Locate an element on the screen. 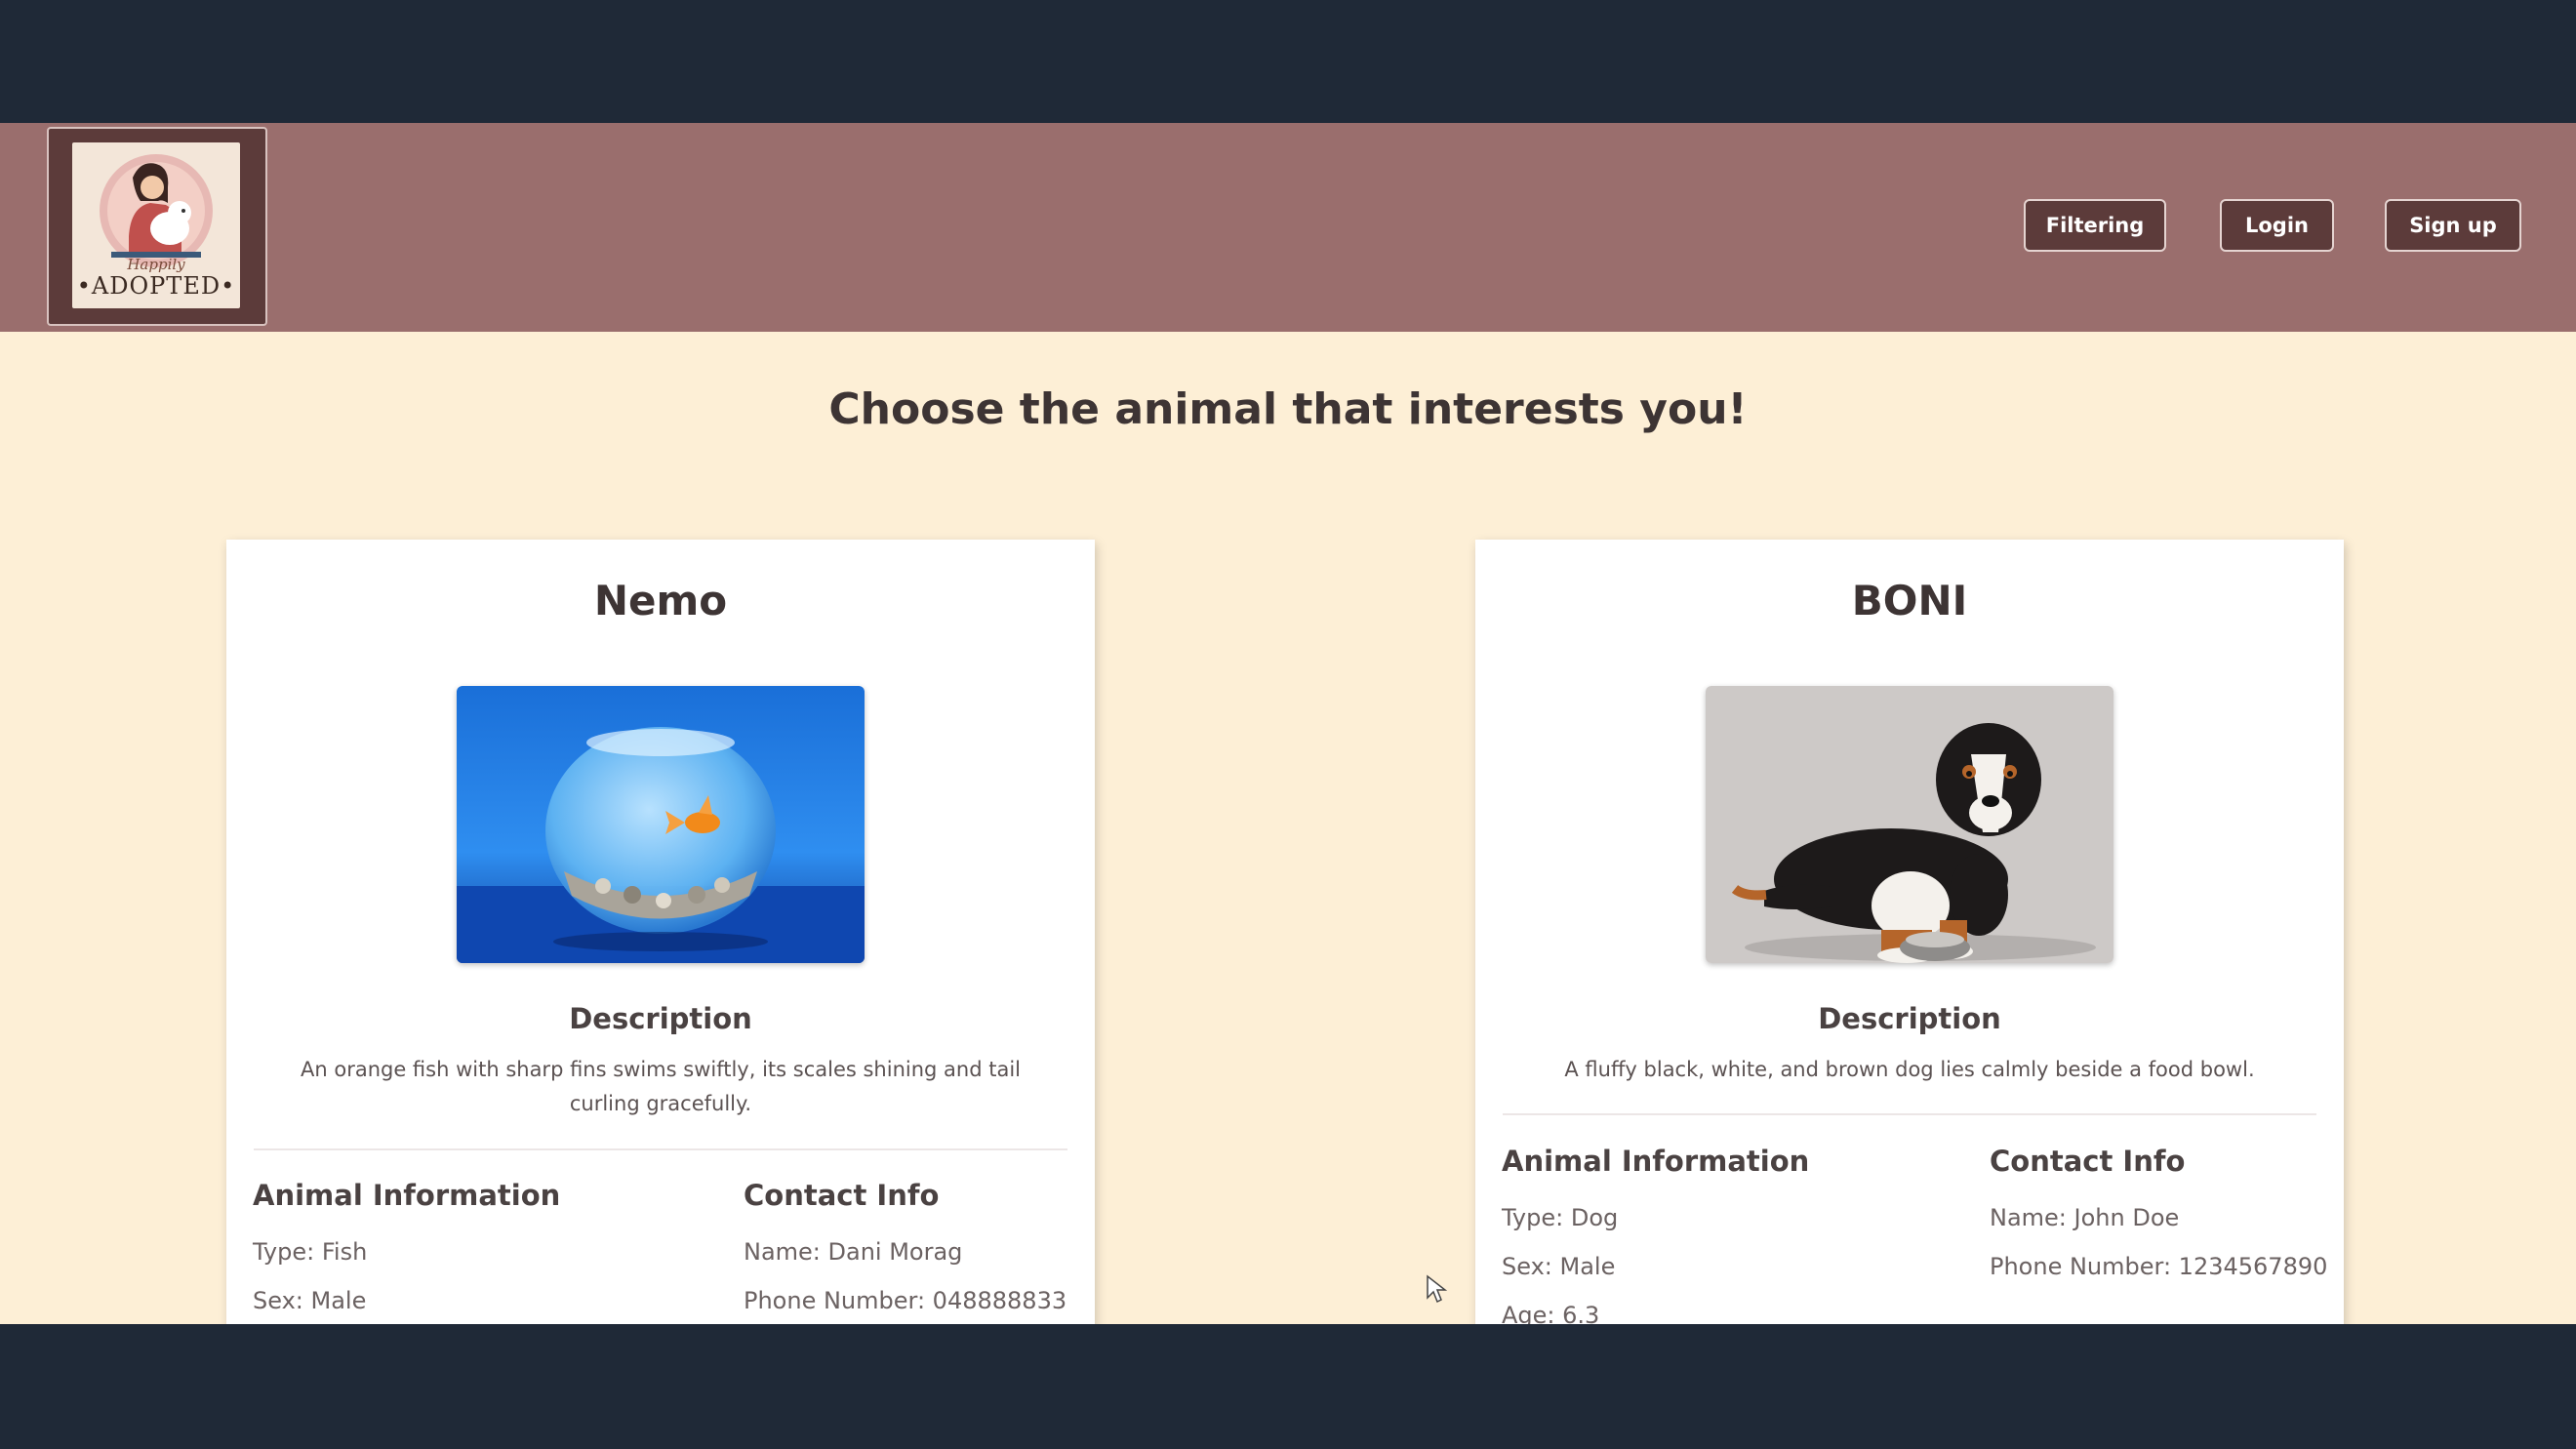  animal-type: Type: Dog is located at coordinates (1560, 1217).